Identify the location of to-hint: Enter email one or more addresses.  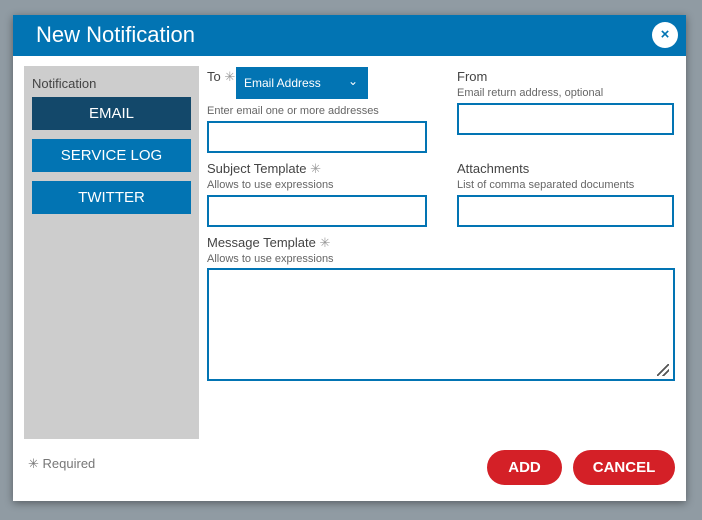
(293, 111).